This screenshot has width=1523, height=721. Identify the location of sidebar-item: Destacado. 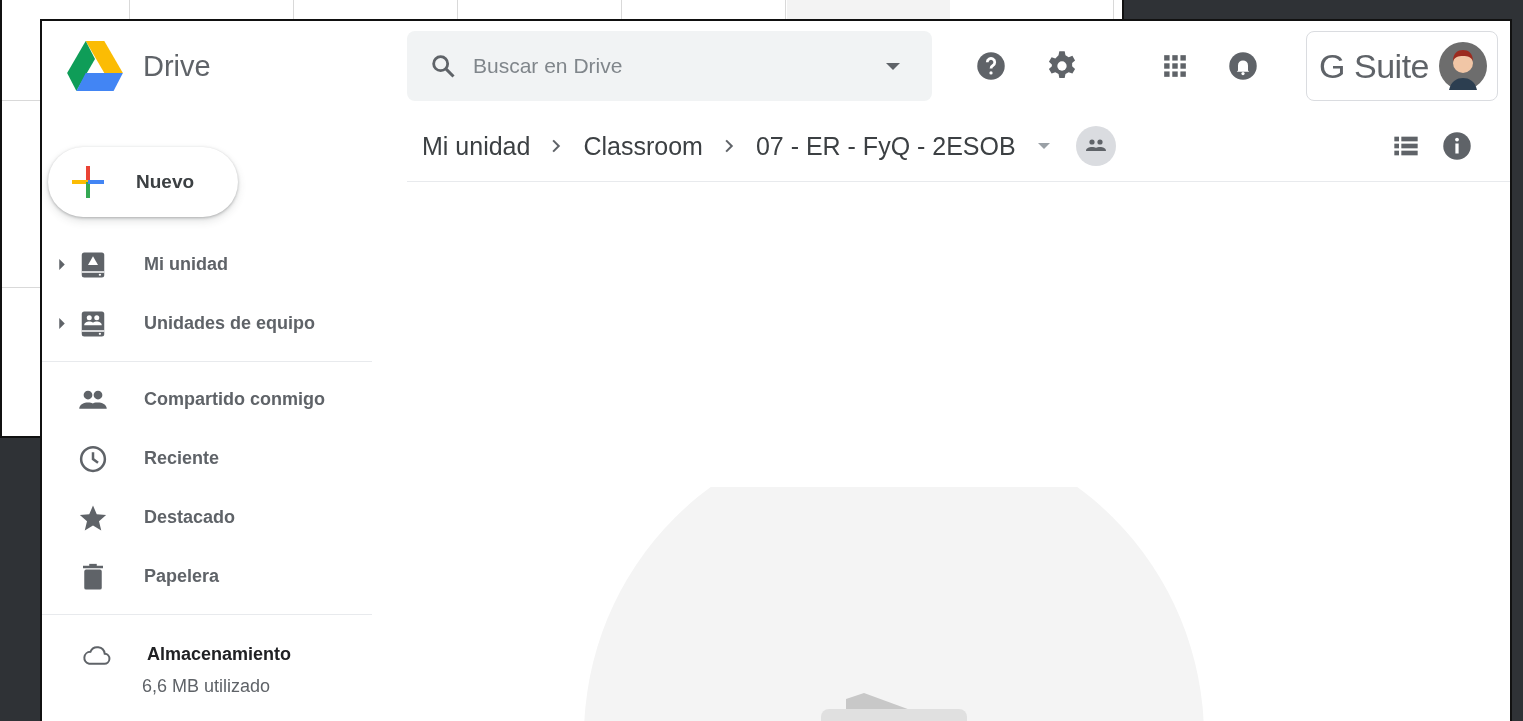
(207, 517).